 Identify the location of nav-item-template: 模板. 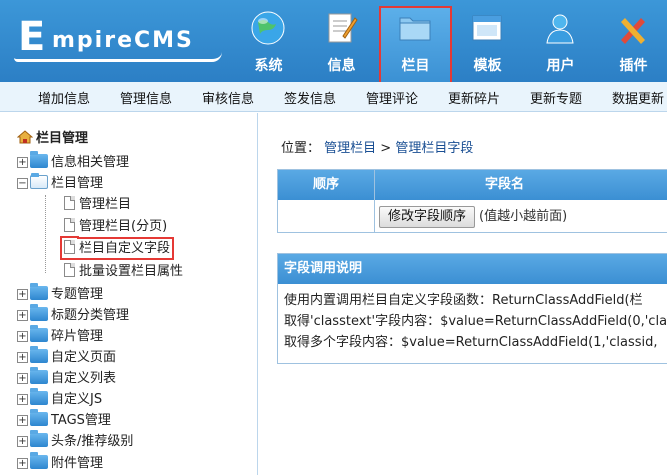
(487, 41).